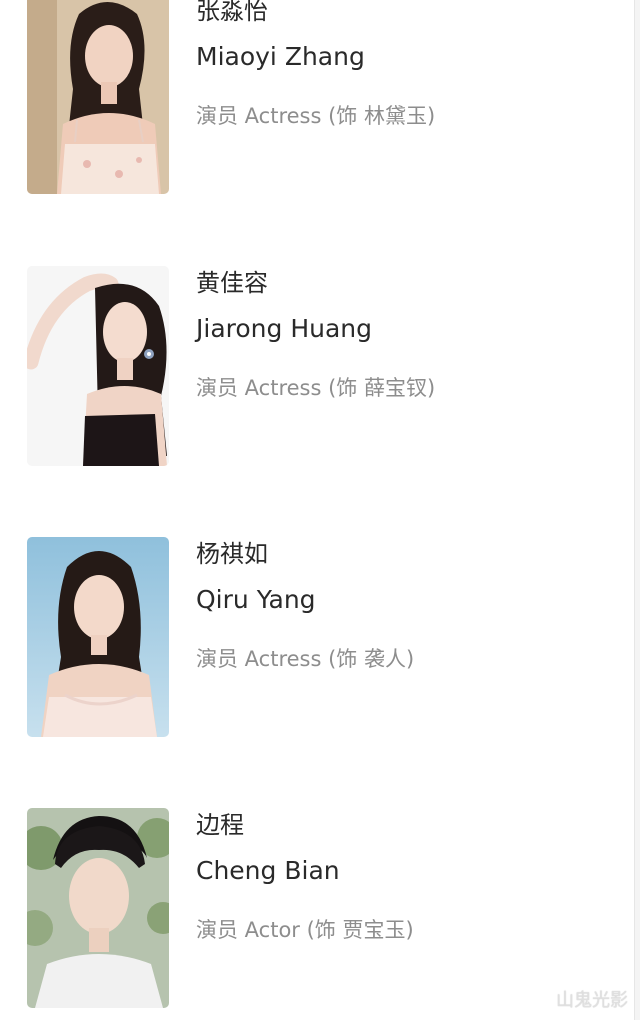  What do you see at coordinates (316, 116) in the screenshot?
I see `cast-role: 演员 Actress (饰 林黛玉)` at bounding box center [316, 116].